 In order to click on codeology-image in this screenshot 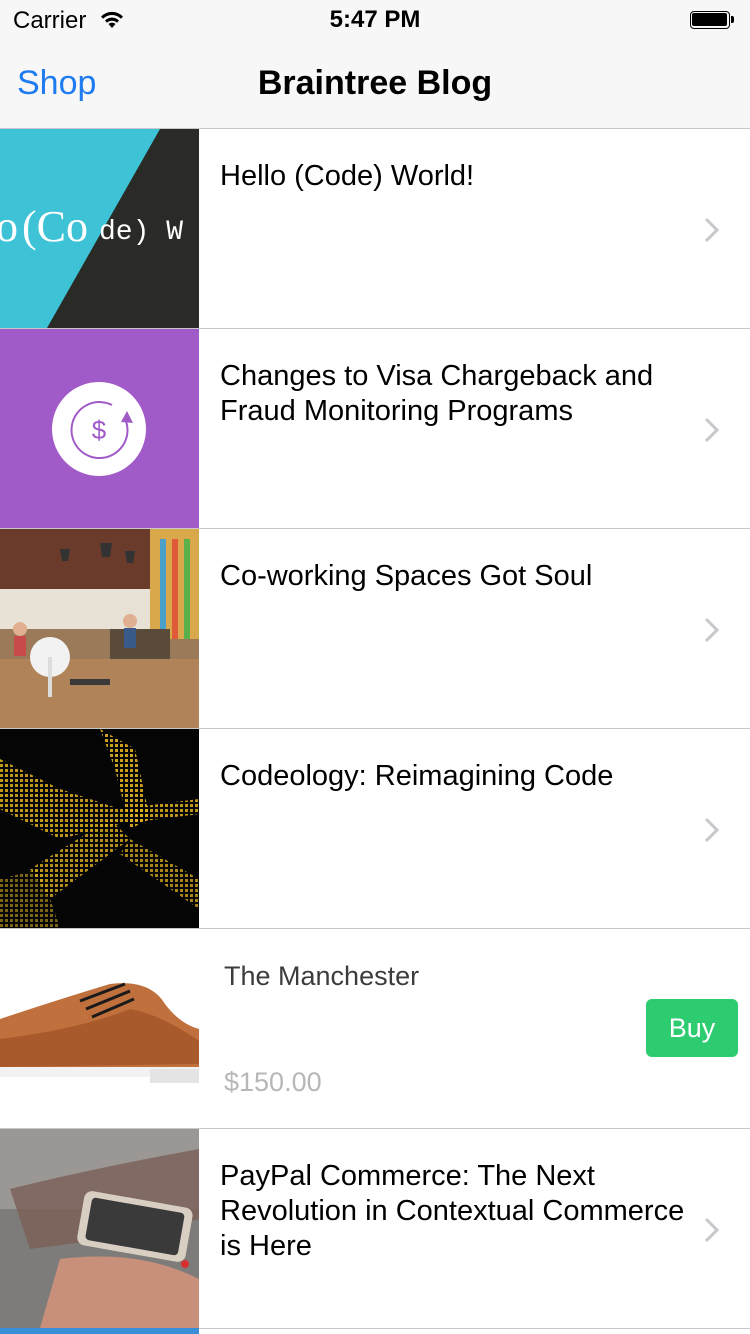, I will do `click(99, 828)`.